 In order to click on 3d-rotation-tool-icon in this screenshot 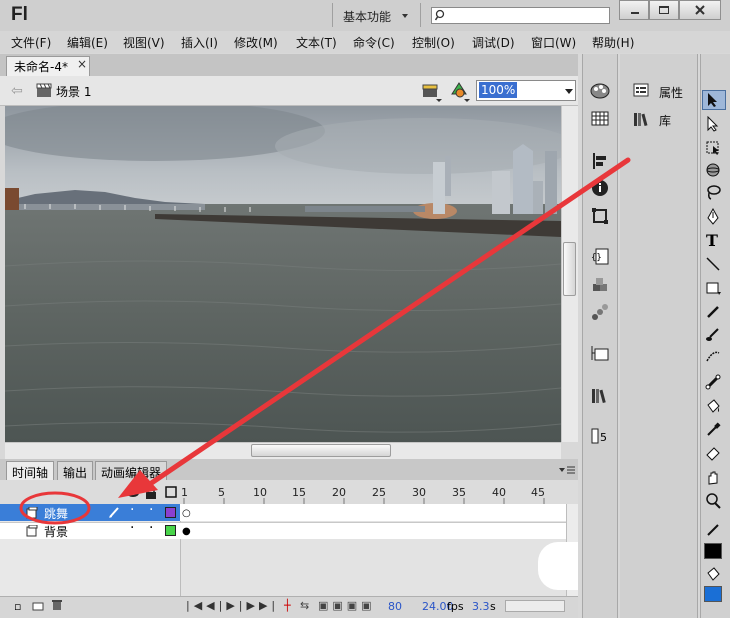, I will do `click(713, 170)`.